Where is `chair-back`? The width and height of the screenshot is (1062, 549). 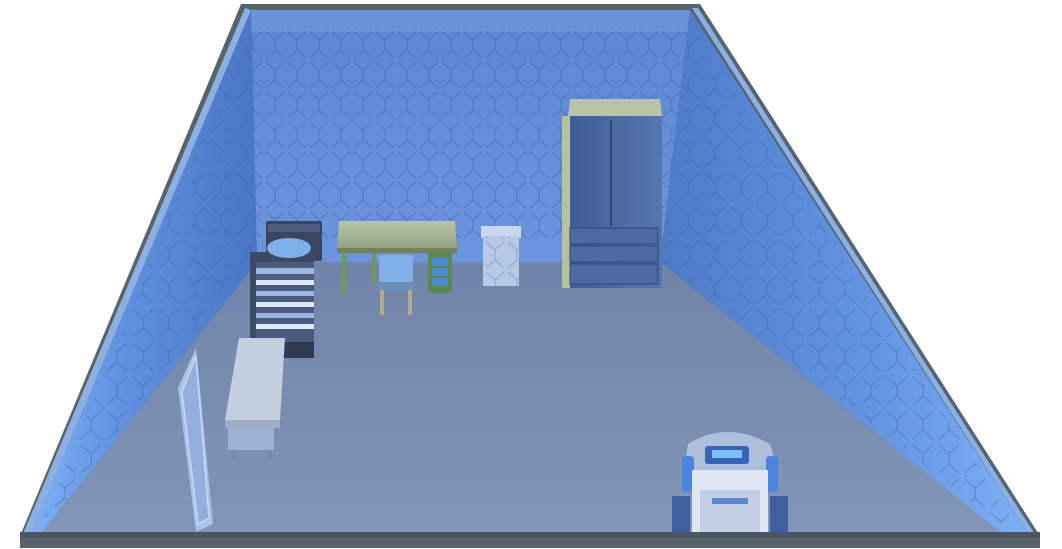 chair-back is located at coordinates (396, 269).